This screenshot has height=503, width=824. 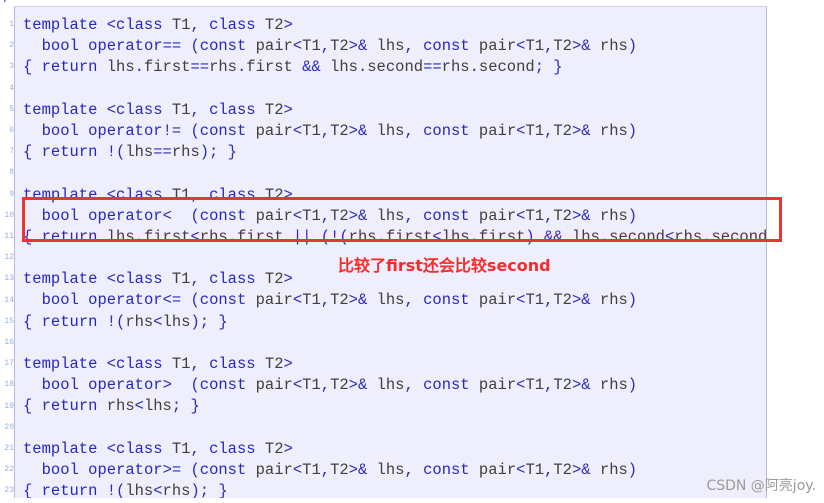 I want to click on code-line: { return !(lhs==rhs); }, so click(x=130, y=152).